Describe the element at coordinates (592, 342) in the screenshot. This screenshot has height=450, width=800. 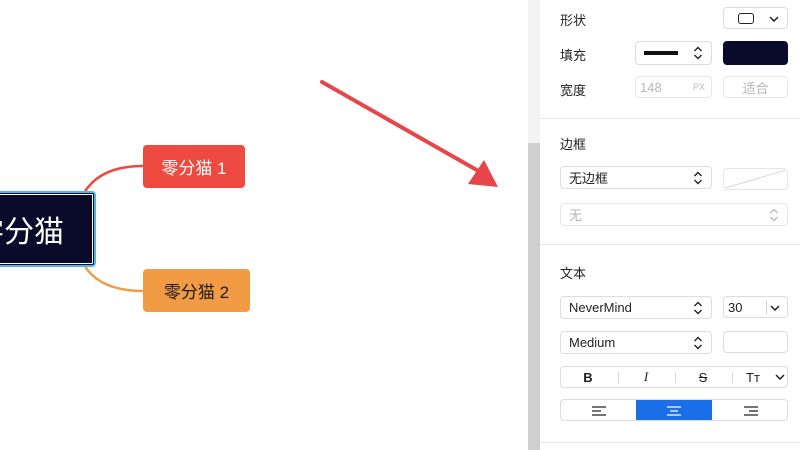
I see `font-weight-value: Medium` at that location.